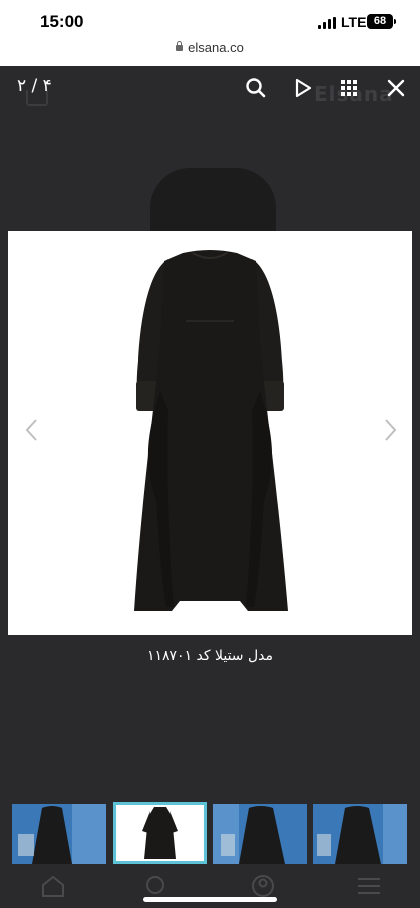 The image size is (420, 908). I want to click on dress-illustration, so click(211, 430).